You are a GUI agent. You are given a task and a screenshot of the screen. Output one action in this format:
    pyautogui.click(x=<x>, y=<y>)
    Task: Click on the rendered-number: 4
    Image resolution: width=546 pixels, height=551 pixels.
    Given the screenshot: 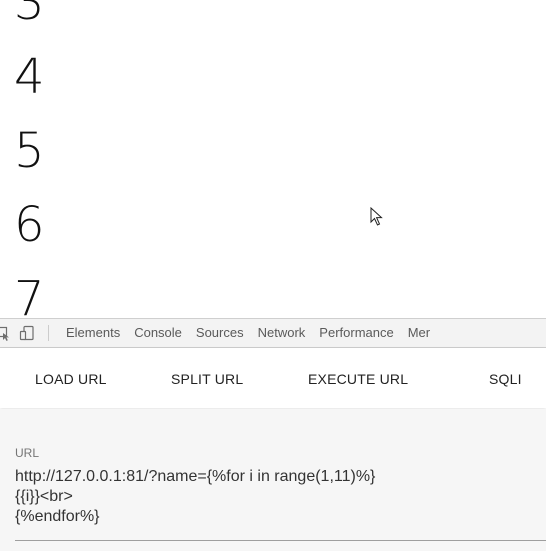 What is the action you would take?
    pyautogui.click(x=29, y=77)
    